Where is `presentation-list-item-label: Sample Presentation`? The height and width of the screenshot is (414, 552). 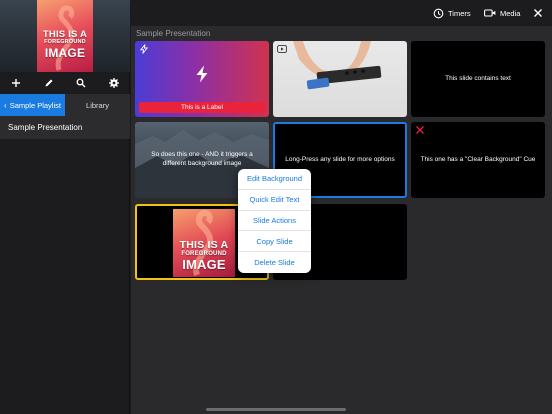
presentation-list-item-label: Sample Presentation is located at coordinates (45, 127).